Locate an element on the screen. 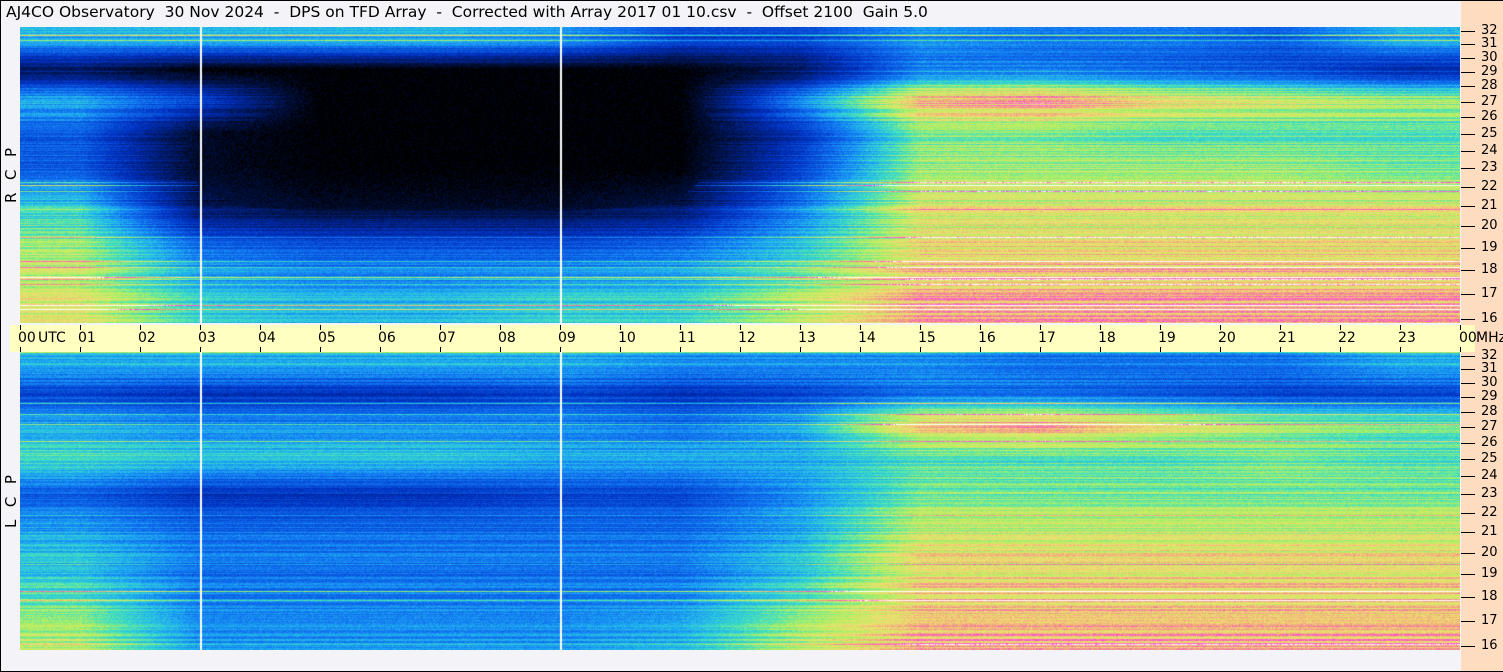  rcp-freq-label: 27 is located at coordinates (1489, 101).